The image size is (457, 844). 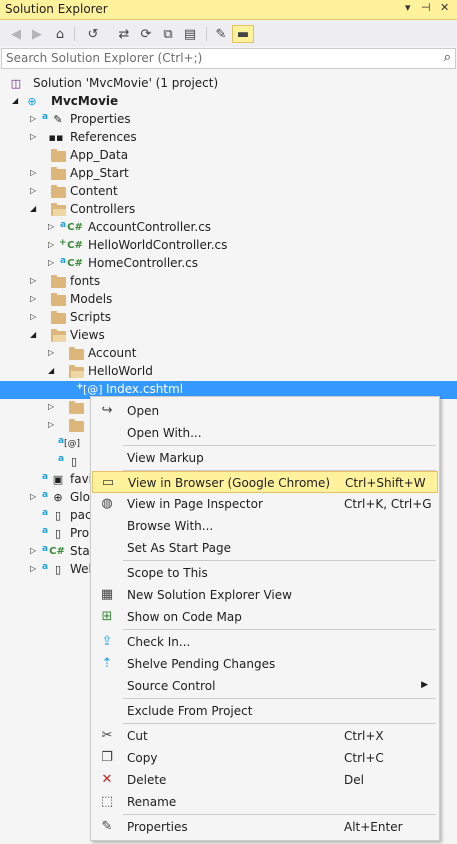 I want to click on menu-item-shortcut: Ctrl+X, so click(x=364, y=736).